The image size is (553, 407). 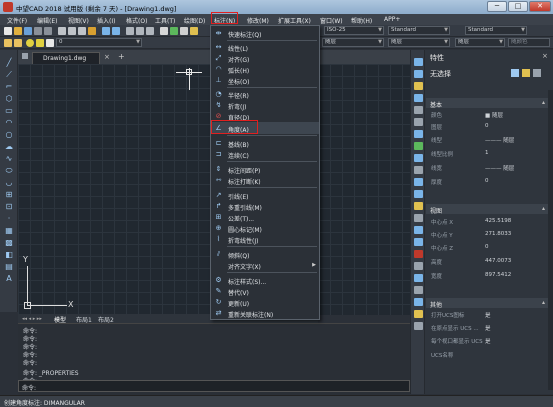 I want to click on color-combo: 随层 ▼, so click(x=353, y=42).